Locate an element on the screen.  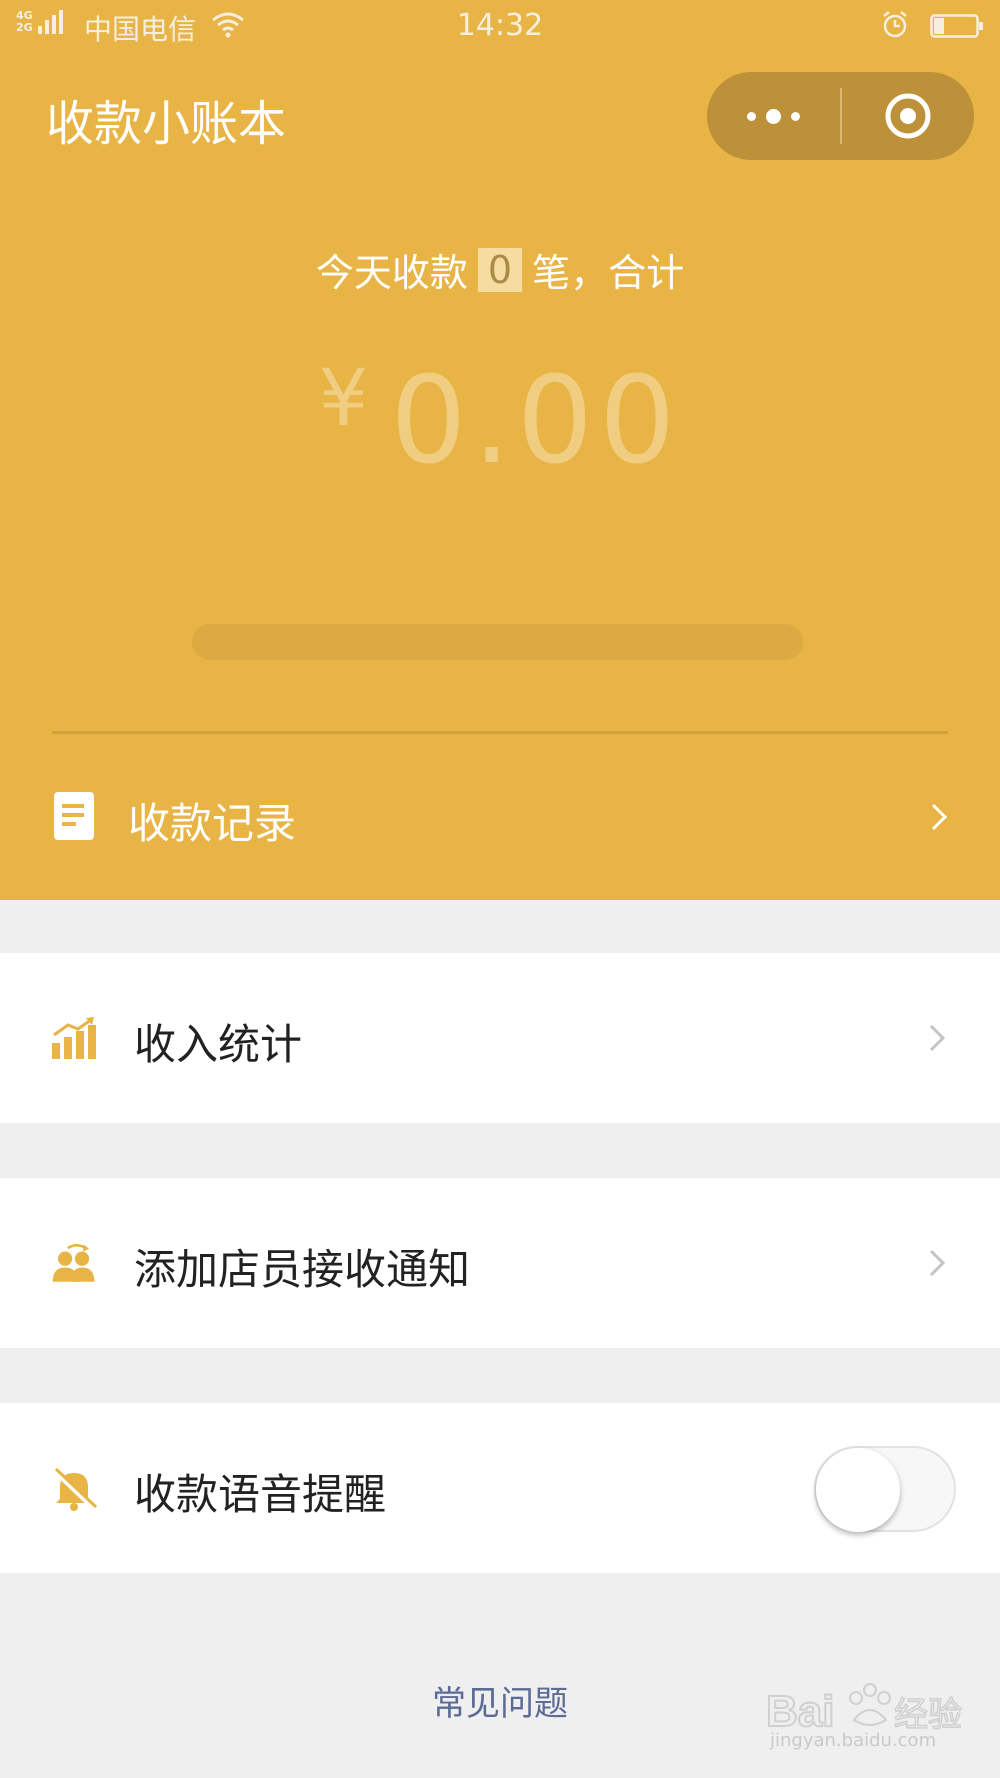
app-title: 收款小账本 is located at coordinates (166, 124).